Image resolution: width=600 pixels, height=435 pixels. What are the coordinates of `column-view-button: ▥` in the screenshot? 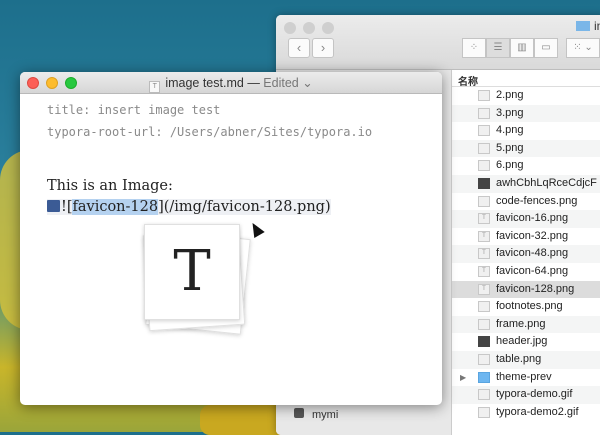 It's located at (522, 48).